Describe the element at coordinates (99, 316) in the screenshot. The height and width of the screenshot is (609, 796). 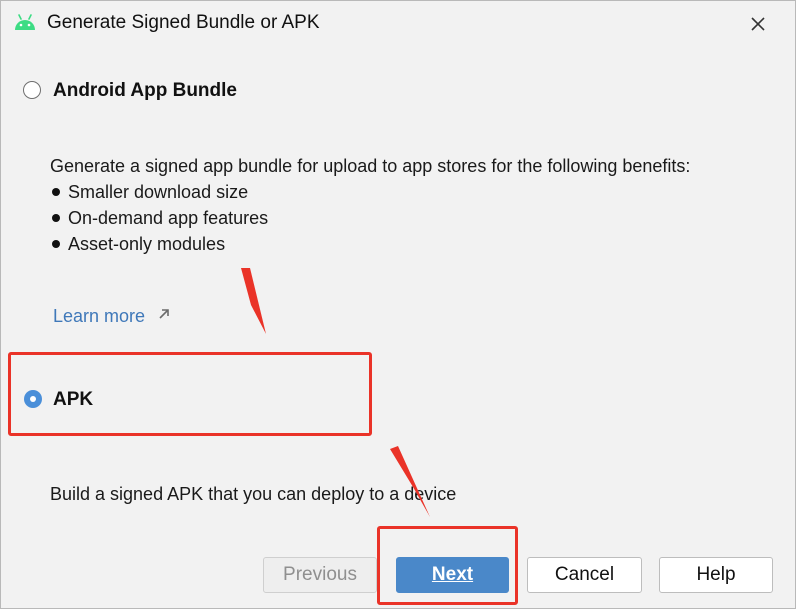
I see `learn-more-link: Learn more` at that location.